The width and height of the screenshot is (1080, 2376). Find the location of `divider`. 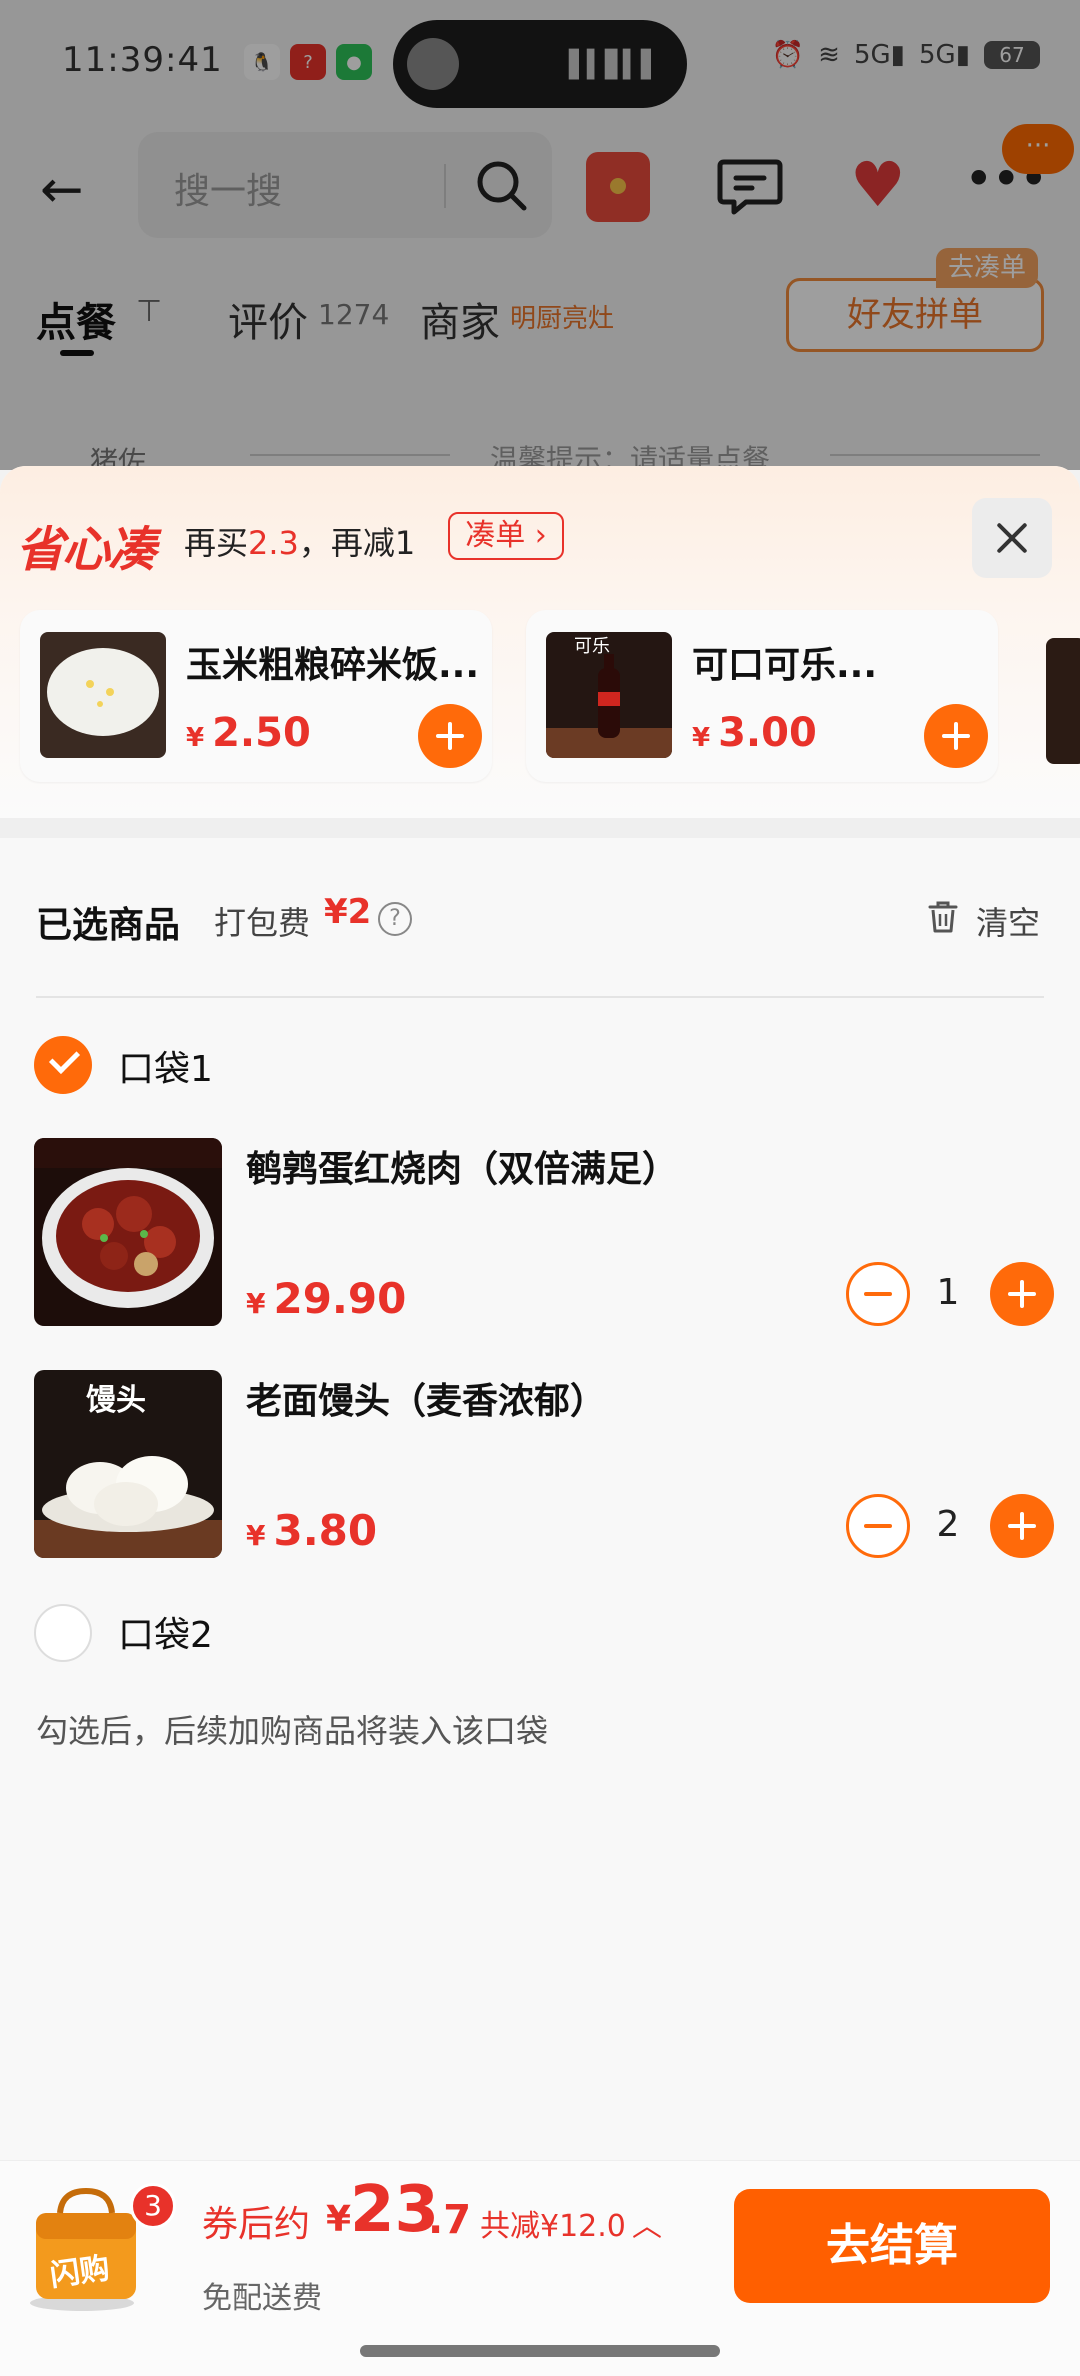

divider is located at coordinates (540, 997).